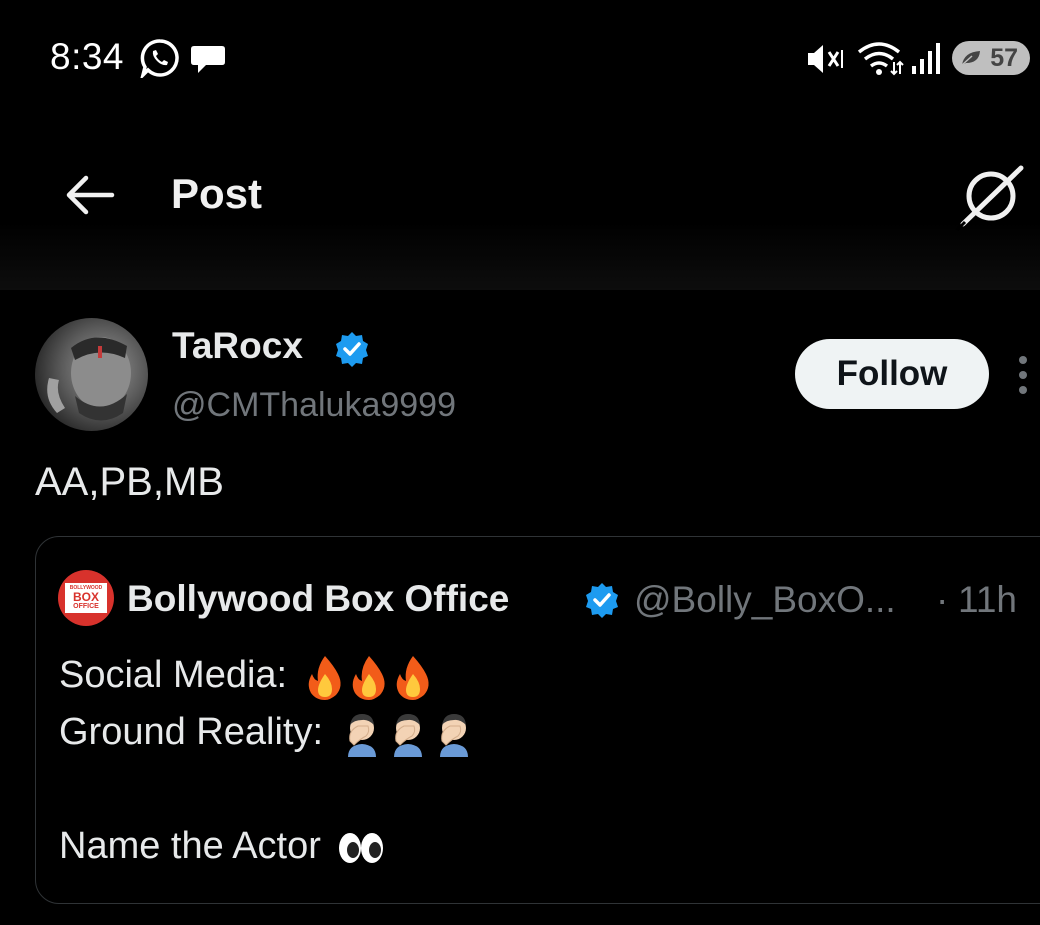 Image resolution: width=1040 pixels, height=925 pixels. What do you see at coordinates (208, 59) in the screenshot?
I see `chat-bubble-icon` at bounding box center [208, 59].